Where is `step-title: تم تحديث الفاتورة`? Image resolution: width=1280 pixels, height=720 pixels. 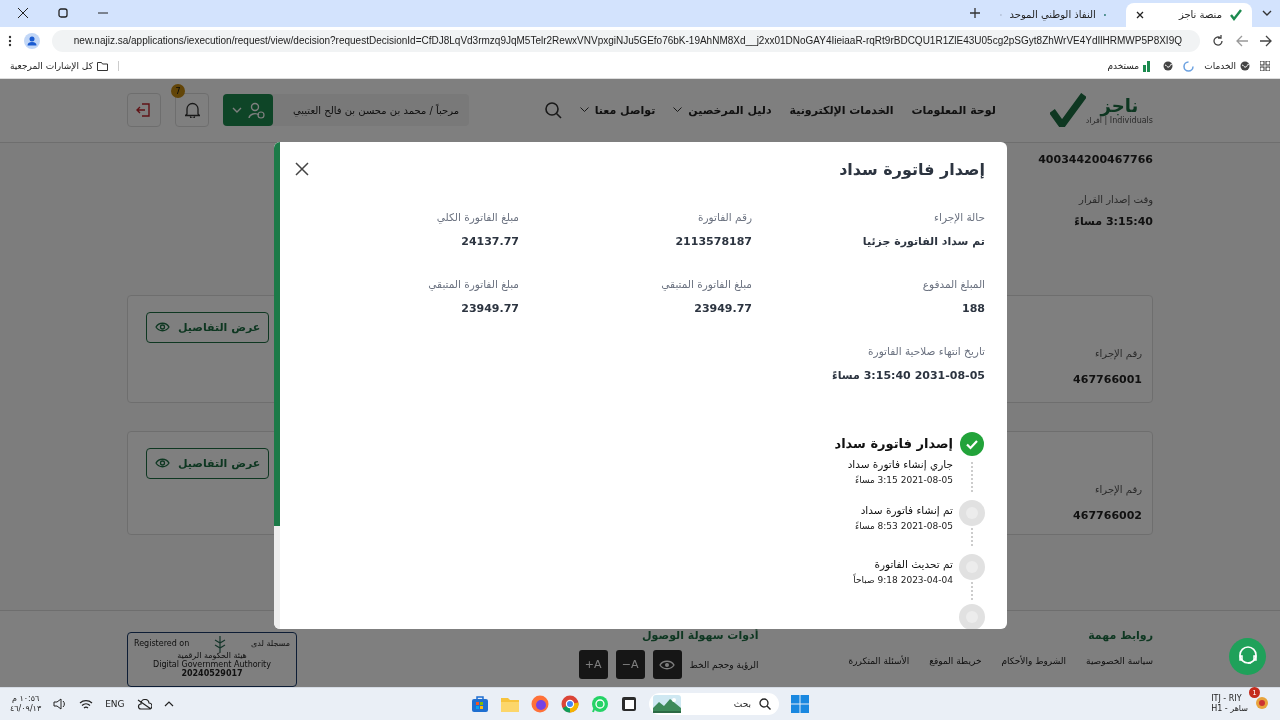 step-title: تم تحديث الفاتورة is located at coordinates (913, 563).